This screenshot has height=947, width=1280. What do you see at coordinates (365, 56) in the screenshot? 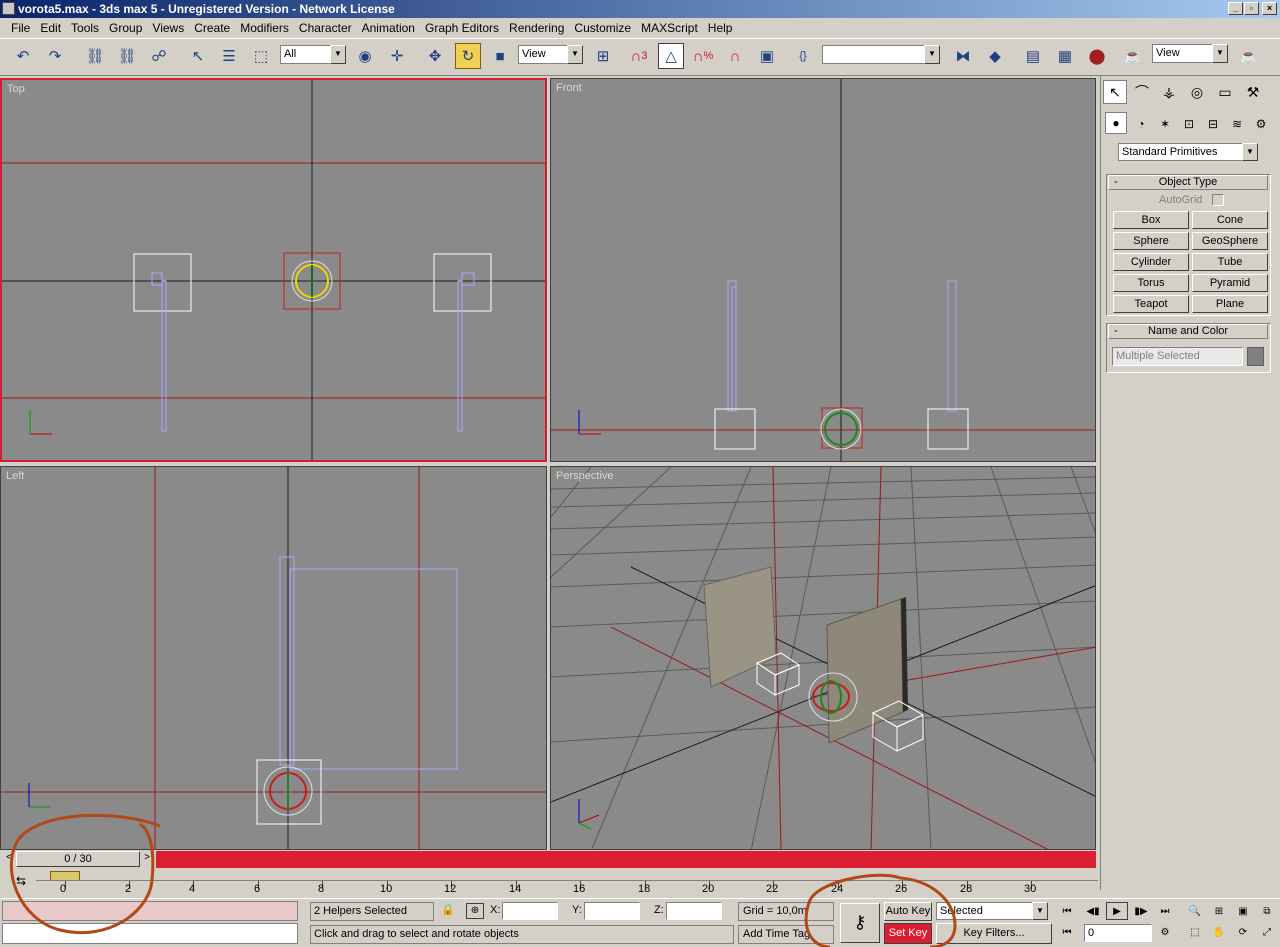
I see `select-and-manipulate-icon: ◉` at bounding box center [365, 56].